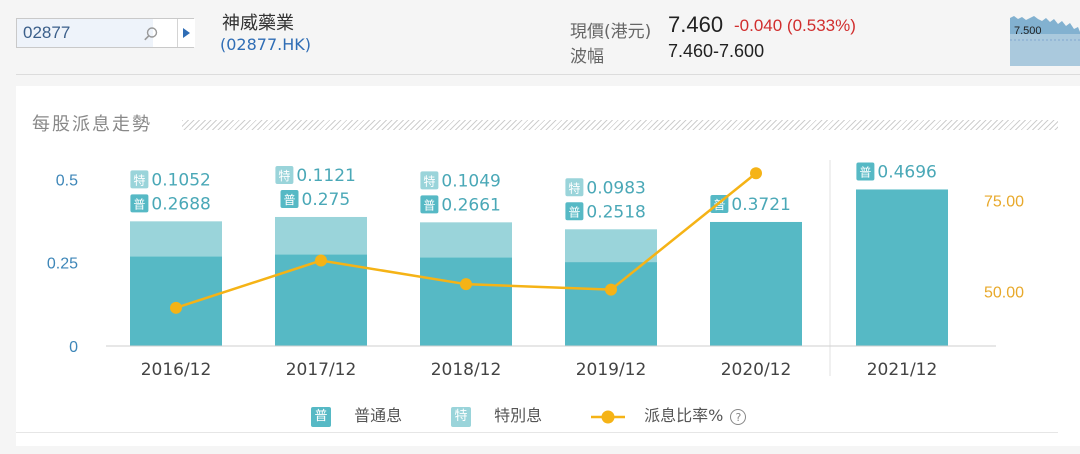 This screenshot has width=1080, height=454. What do you see at coordinates (902, 370) in the screenshot?
I see `x-tick-label: 2021/12` at bounding box center [902, 370].